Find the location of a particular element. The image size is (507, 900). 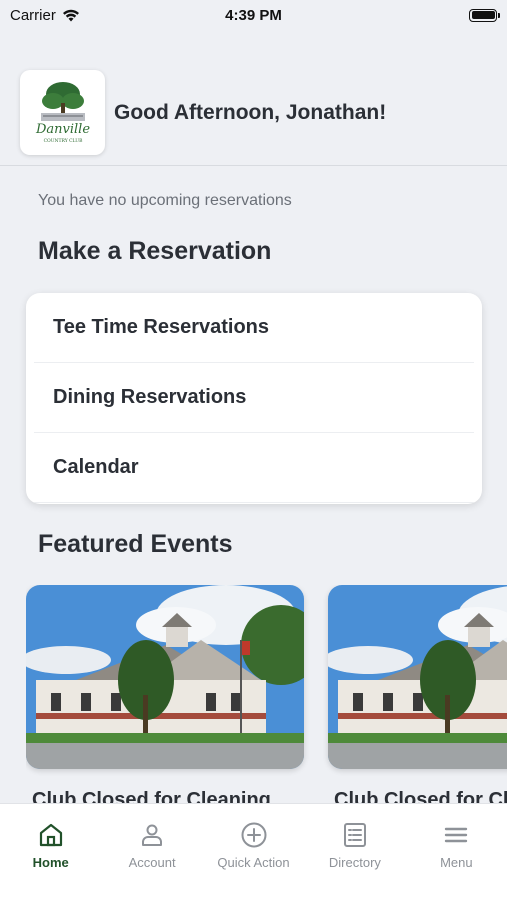

no-reservations-message: You have no upcoming reservations is located at coordinates (165, 200).